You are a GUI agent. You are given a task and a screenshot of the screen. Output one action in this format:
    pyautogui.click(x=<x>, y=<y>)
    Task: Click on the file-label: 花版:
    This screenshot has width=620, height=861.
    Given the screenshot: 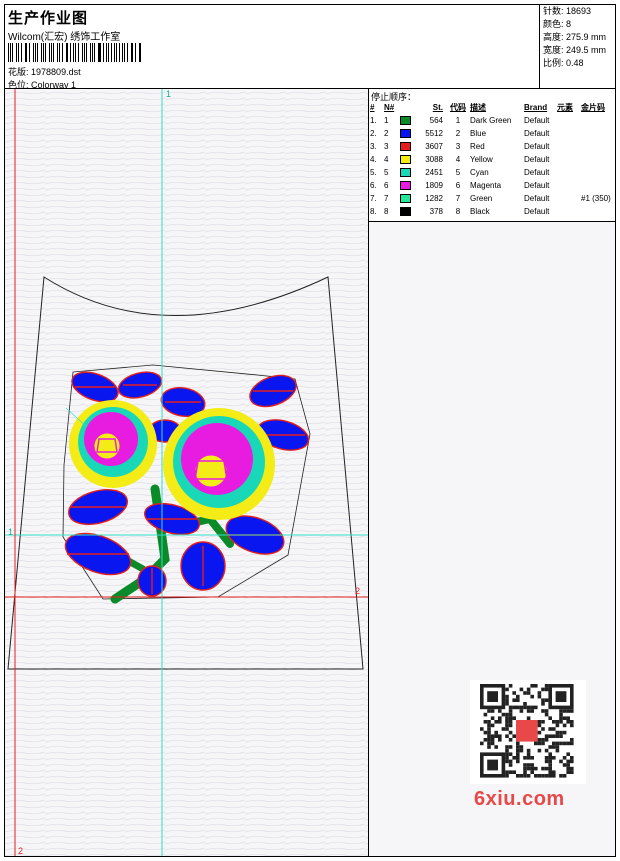 What is the action you would take?
    pyautogui.click(x=18, y=72)
    